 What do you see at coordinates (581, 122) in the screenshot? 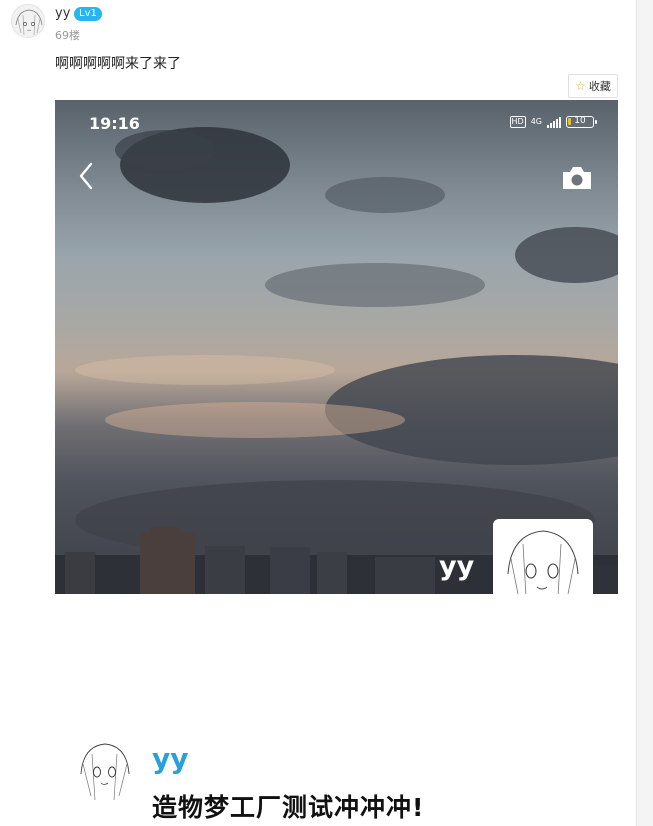
I see `battery-icon: 10` at bounding box center [581, 122].